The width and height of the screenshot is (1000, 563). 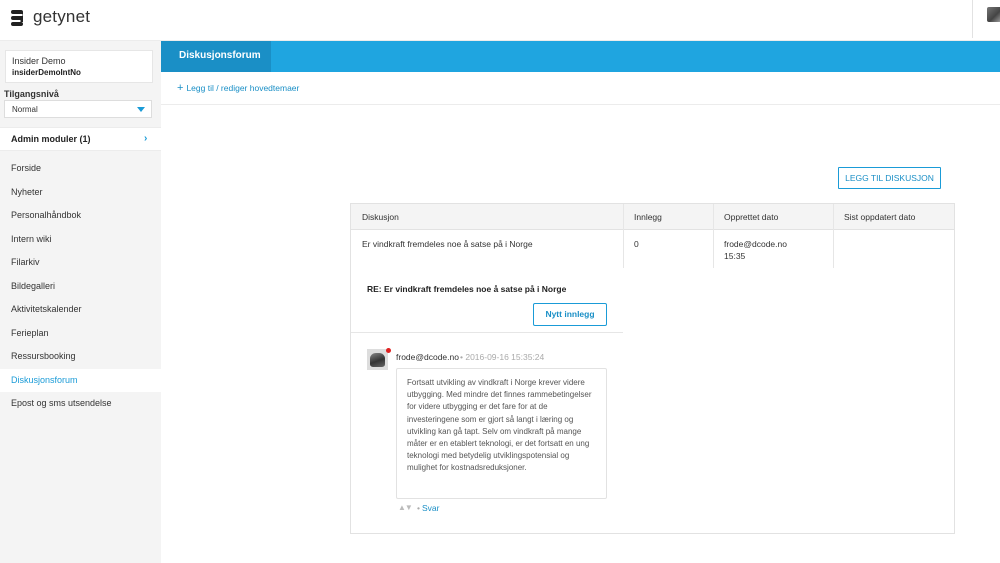 I want to click on sidebar-item-diskusjonsforum: Diskusjonsforum, so click(x=80, y=380).